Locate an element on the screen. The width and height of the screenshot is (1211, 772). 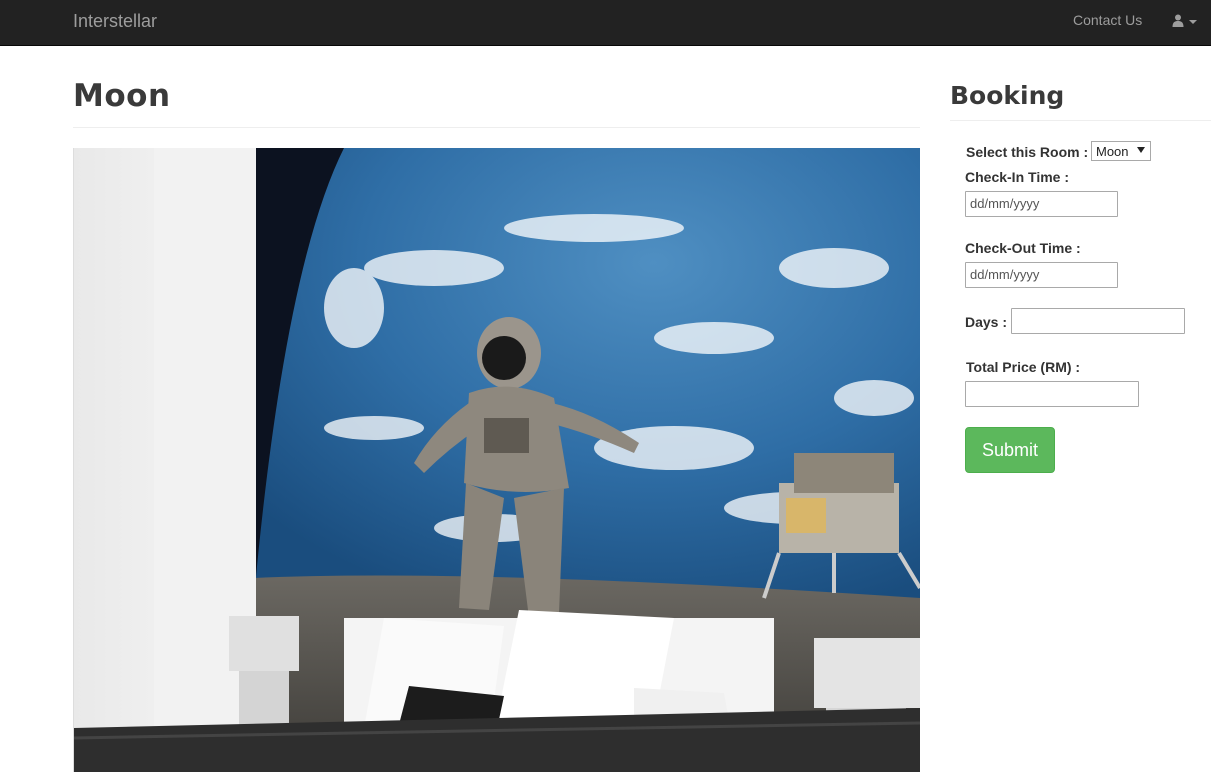
checkin-label: Check-In Time : is located at coordinates (1017, 177).